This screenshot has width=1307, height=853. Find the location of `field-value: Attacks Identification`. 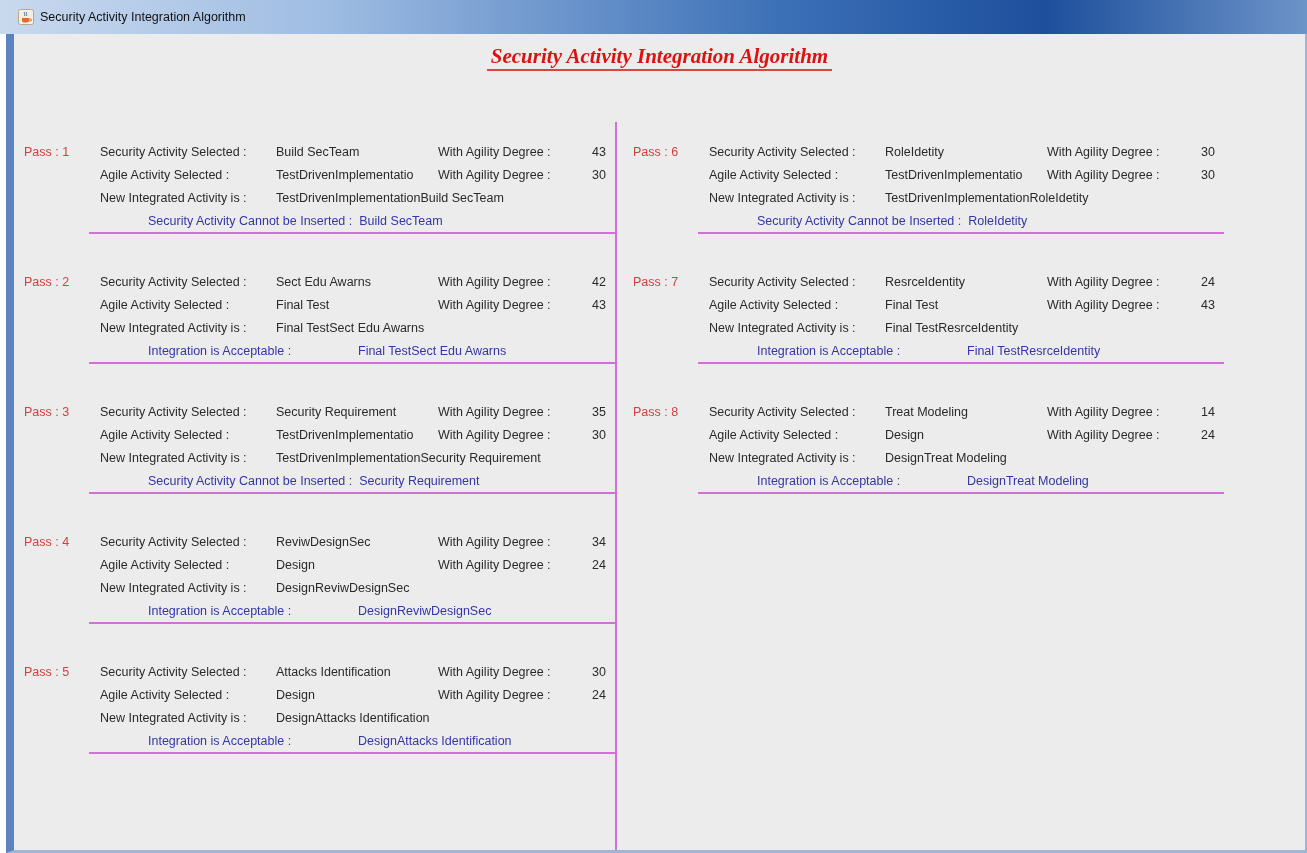

field-value: Attacks Identification is located at coordinates (334, 671).